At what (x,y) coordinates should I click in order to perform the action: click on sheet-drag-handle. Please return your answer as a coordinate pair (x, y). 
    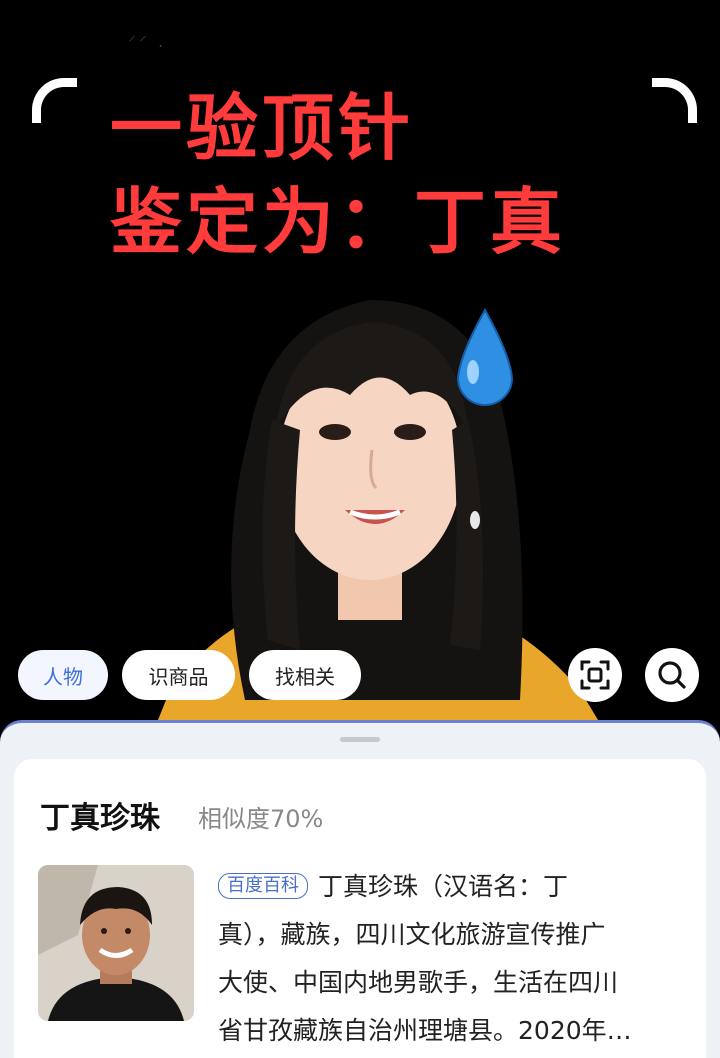
    Looking at the image, I should click on (360, 739).